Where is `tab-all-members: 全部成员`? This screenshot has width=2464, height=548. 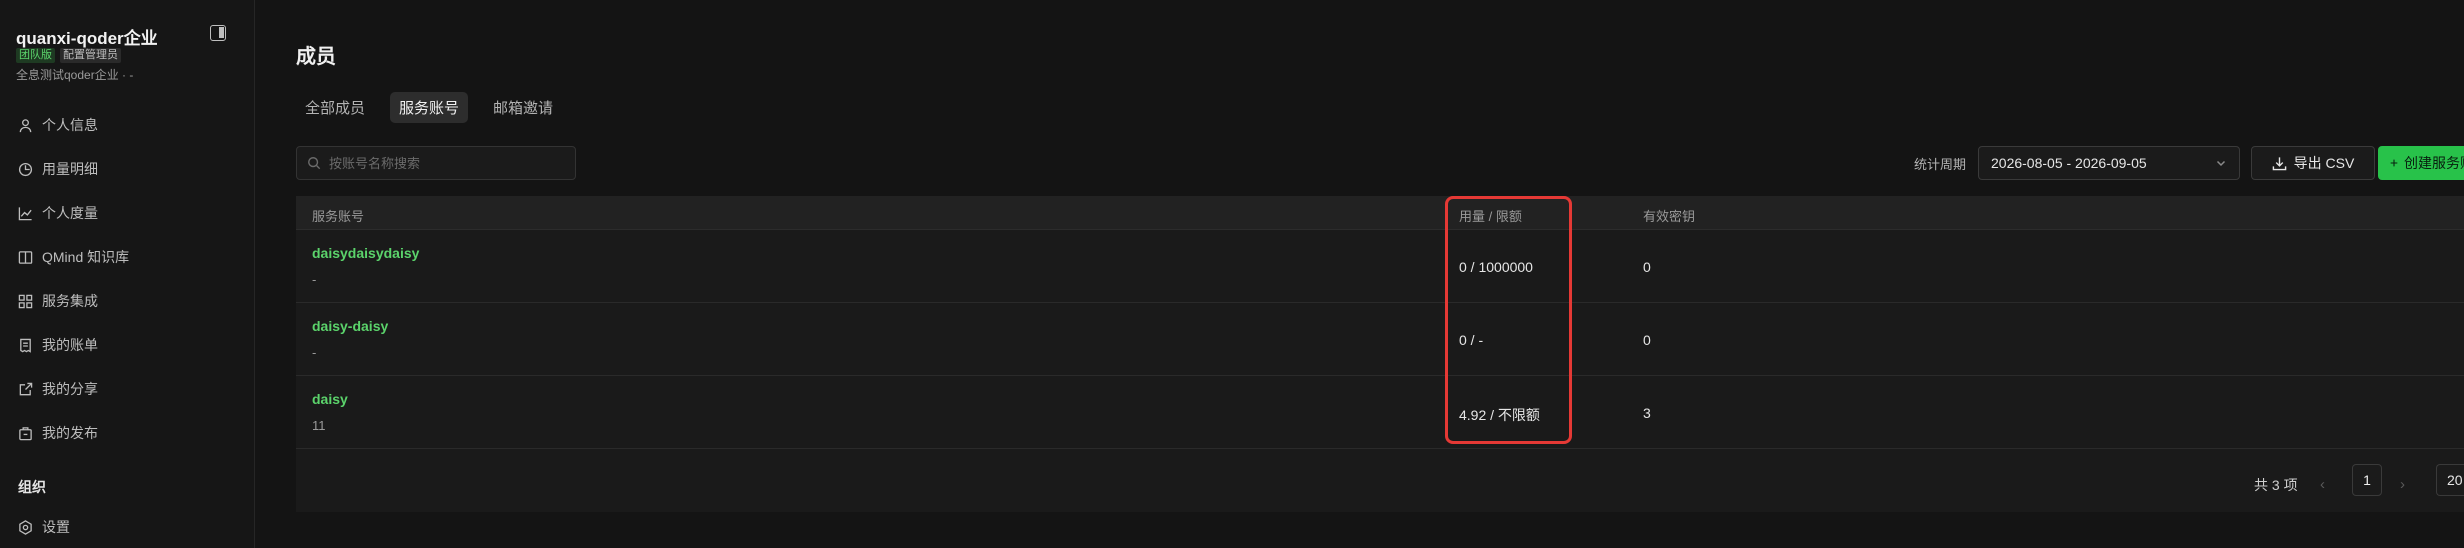
tab-all-members: 全部成员 is located at coordinates (335, 107).